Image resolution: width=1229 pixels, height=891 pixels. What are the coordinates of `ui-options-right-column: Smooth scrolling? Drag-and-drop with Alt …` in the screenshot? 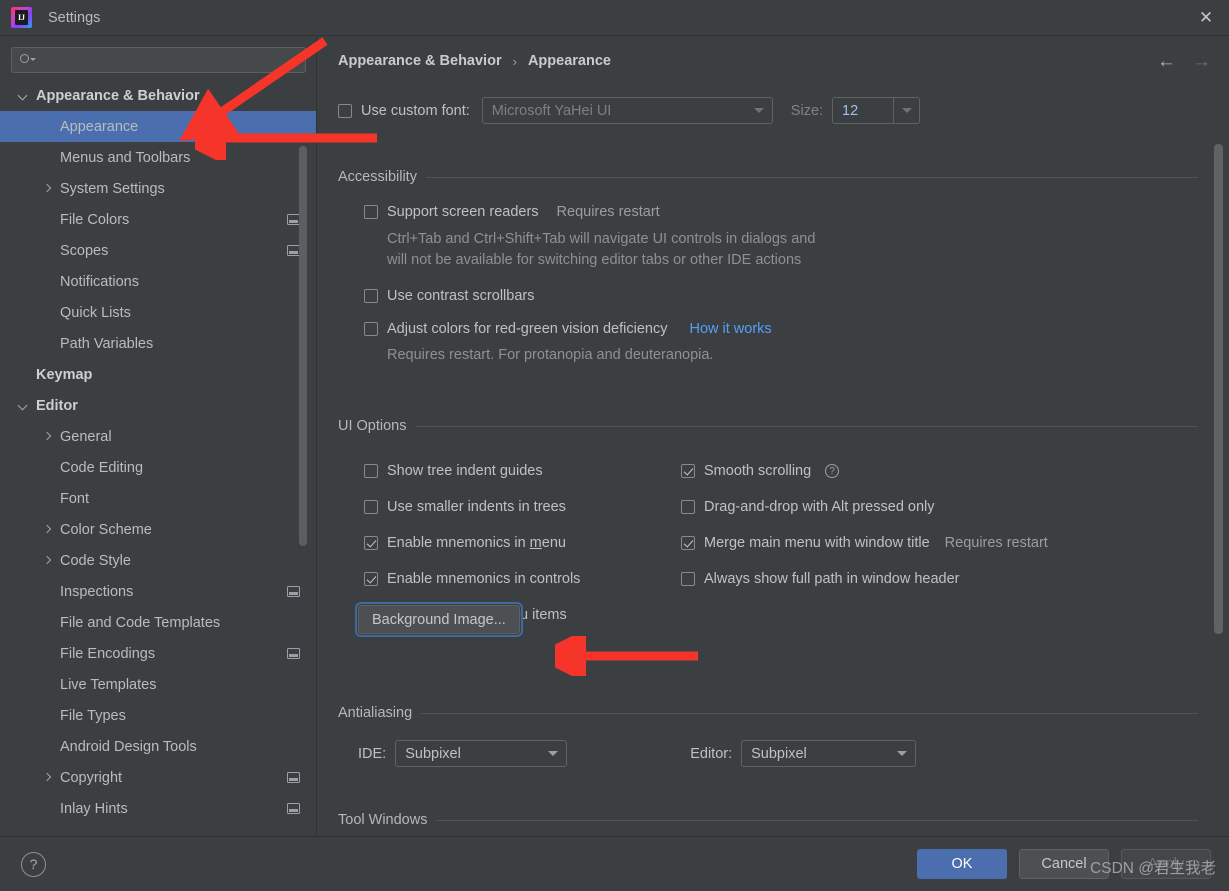 It's located at (864, 525).